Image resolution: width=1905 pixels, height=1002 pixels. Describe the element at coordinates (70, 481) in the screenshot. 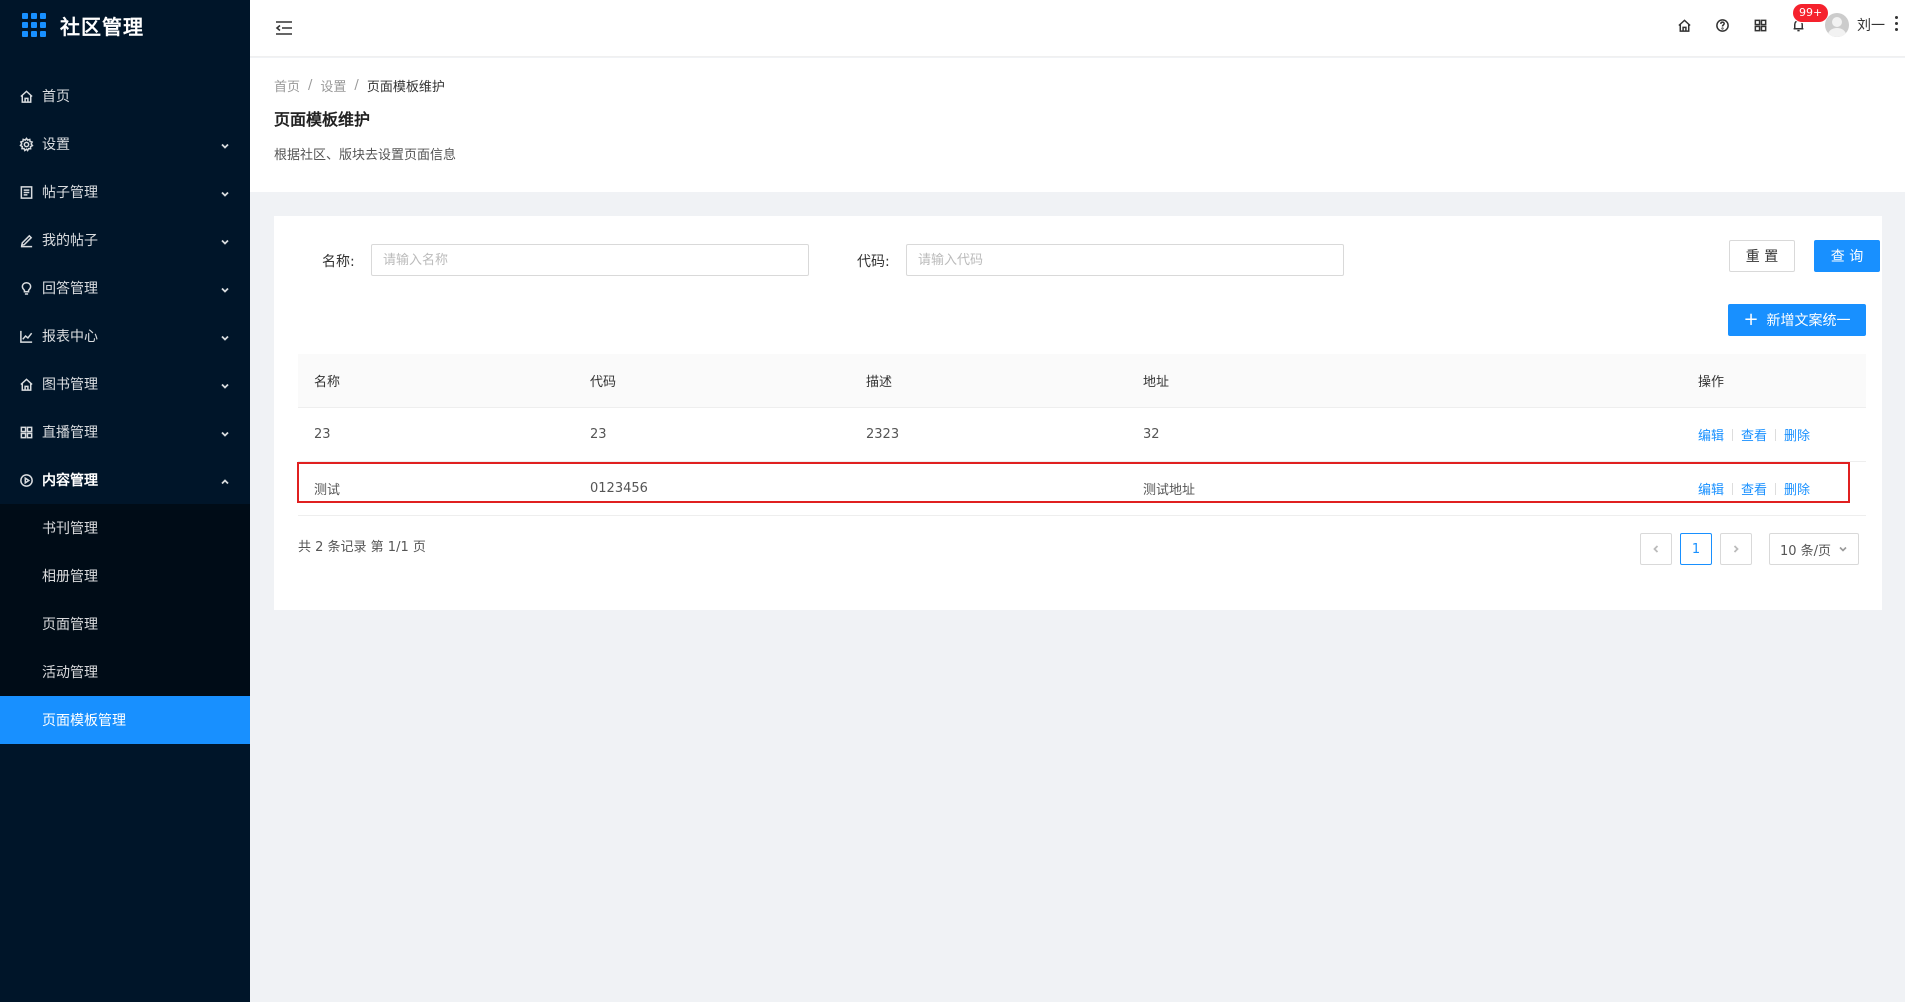

I see `sidebar-item-label: 内容管理` at that location.